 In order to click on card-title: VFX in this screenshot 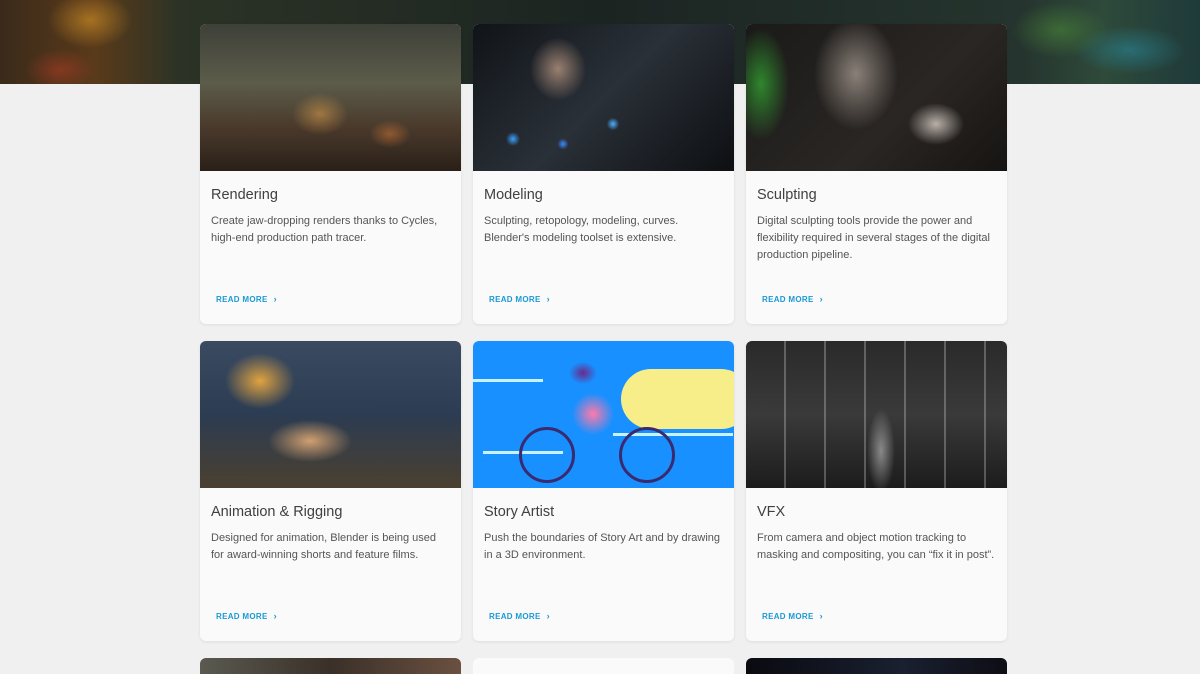, I will do `click(771, 512)`.